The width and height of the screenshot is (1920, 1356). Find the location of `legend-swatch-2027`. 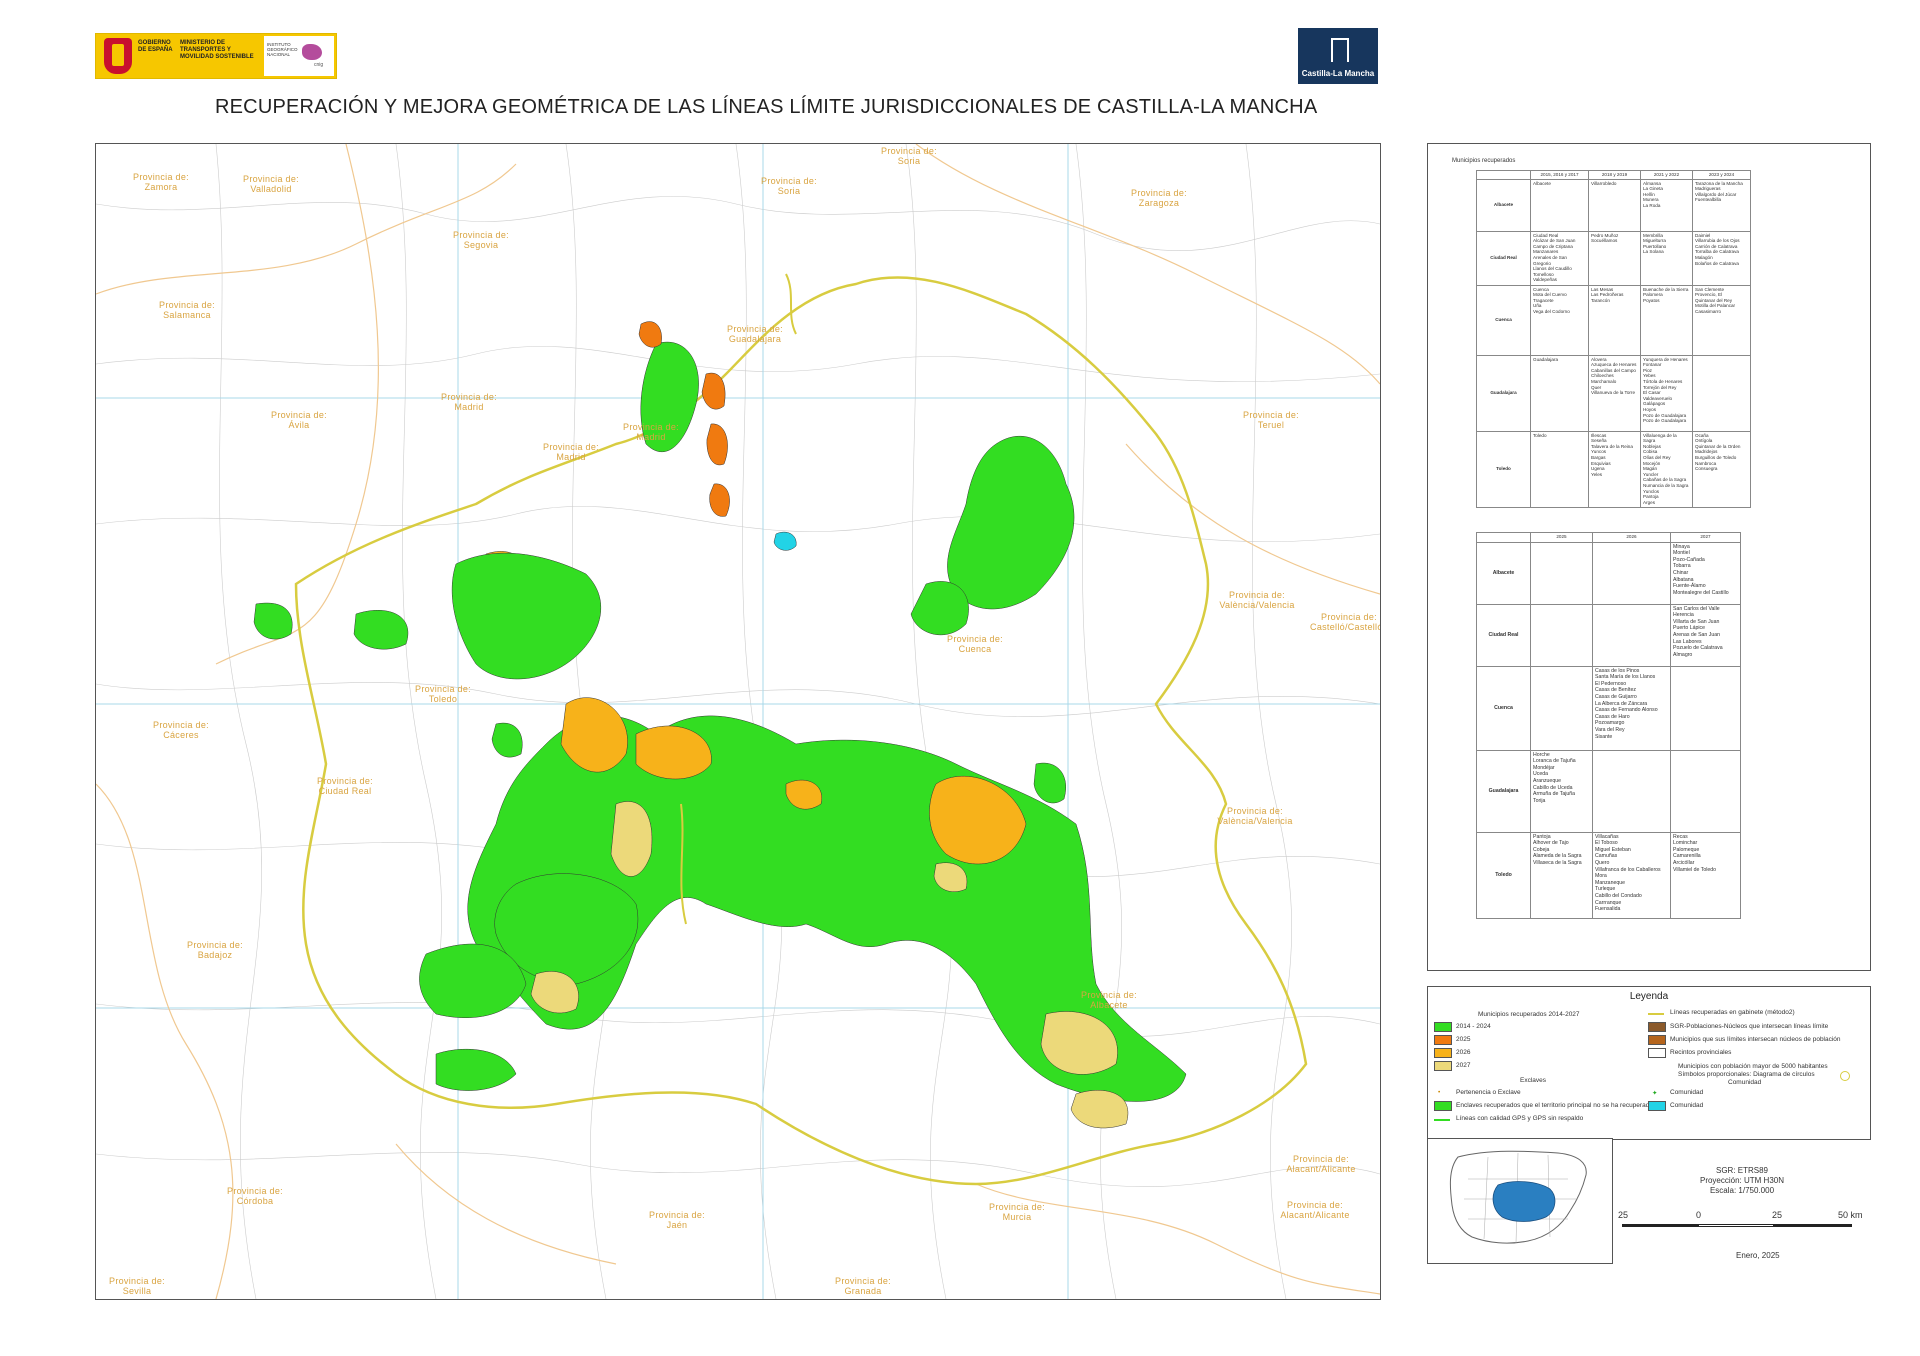

legend-swatch-2027 is located at coordinates (1443, 1066).